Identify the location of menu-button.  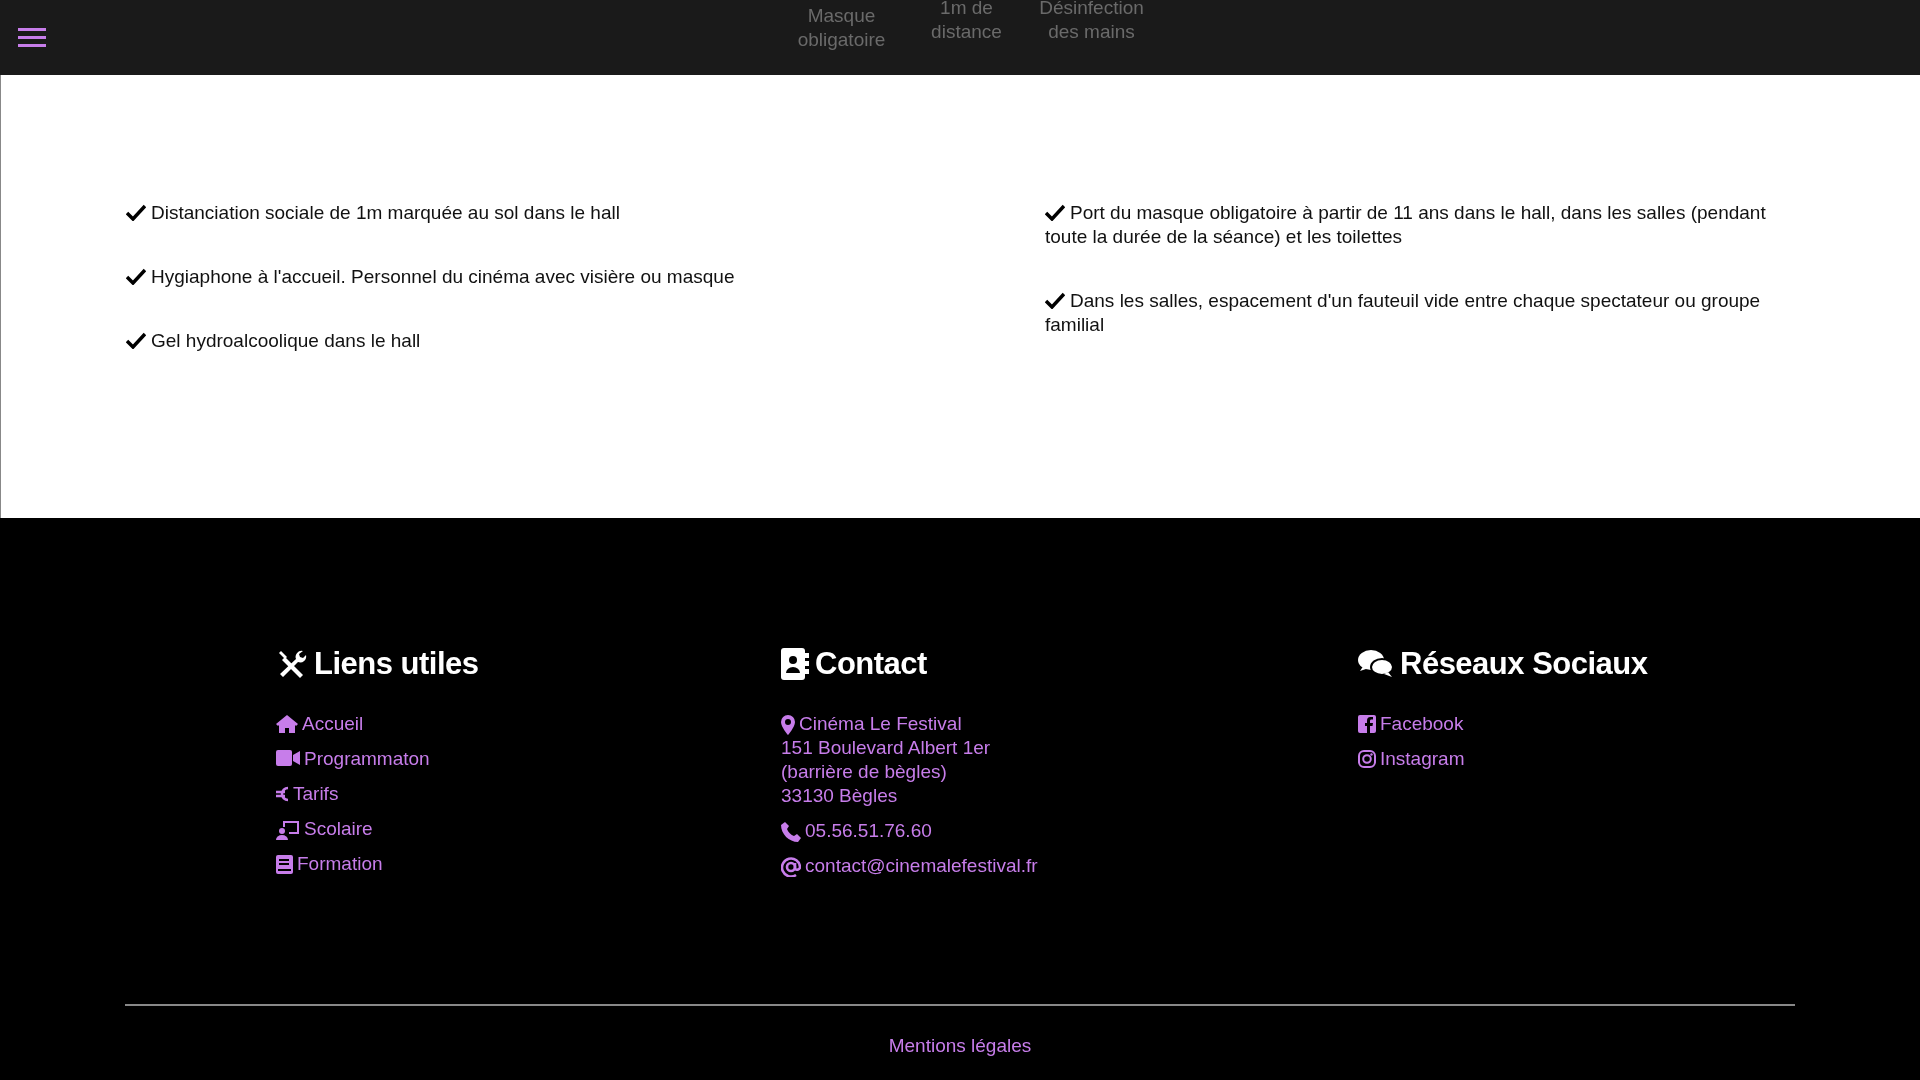
(32, 37).